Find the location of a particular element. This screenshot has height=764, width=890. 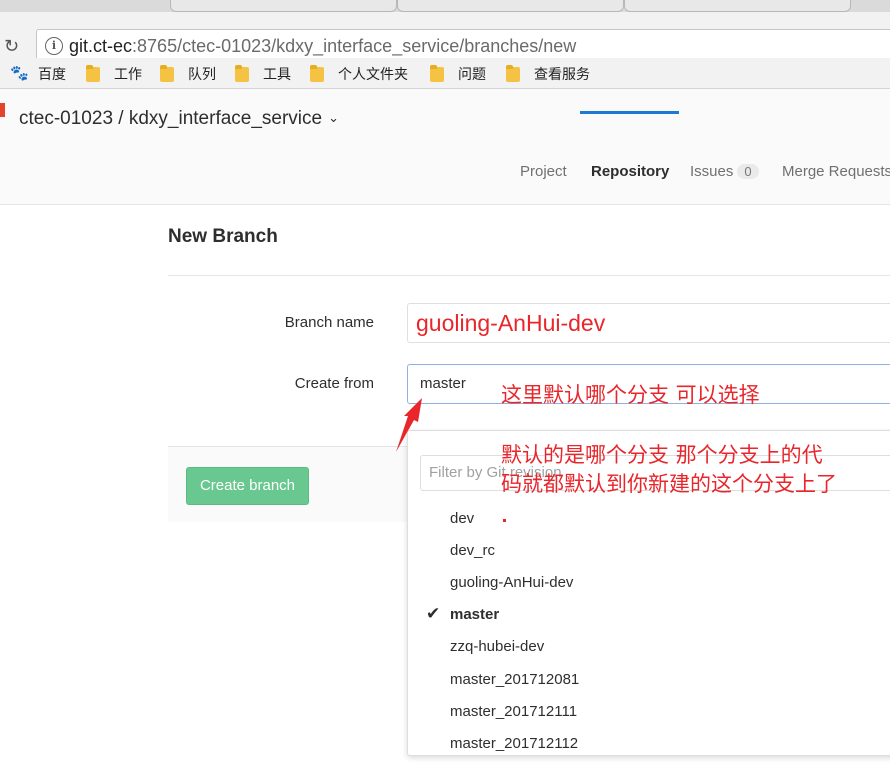

browser-tab-strip is located at coordinates (445, 6).